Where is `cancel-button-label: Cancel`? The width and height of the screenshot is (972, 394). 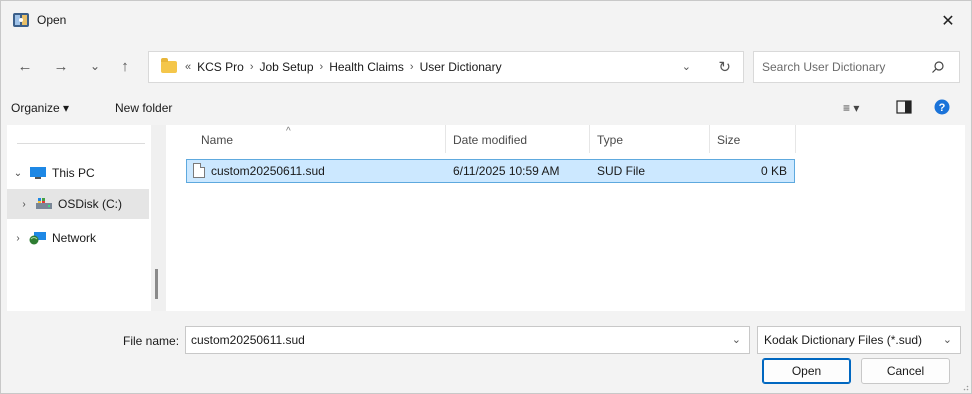
cancel-button-label: Cancel is located at coordinates (905, 371).